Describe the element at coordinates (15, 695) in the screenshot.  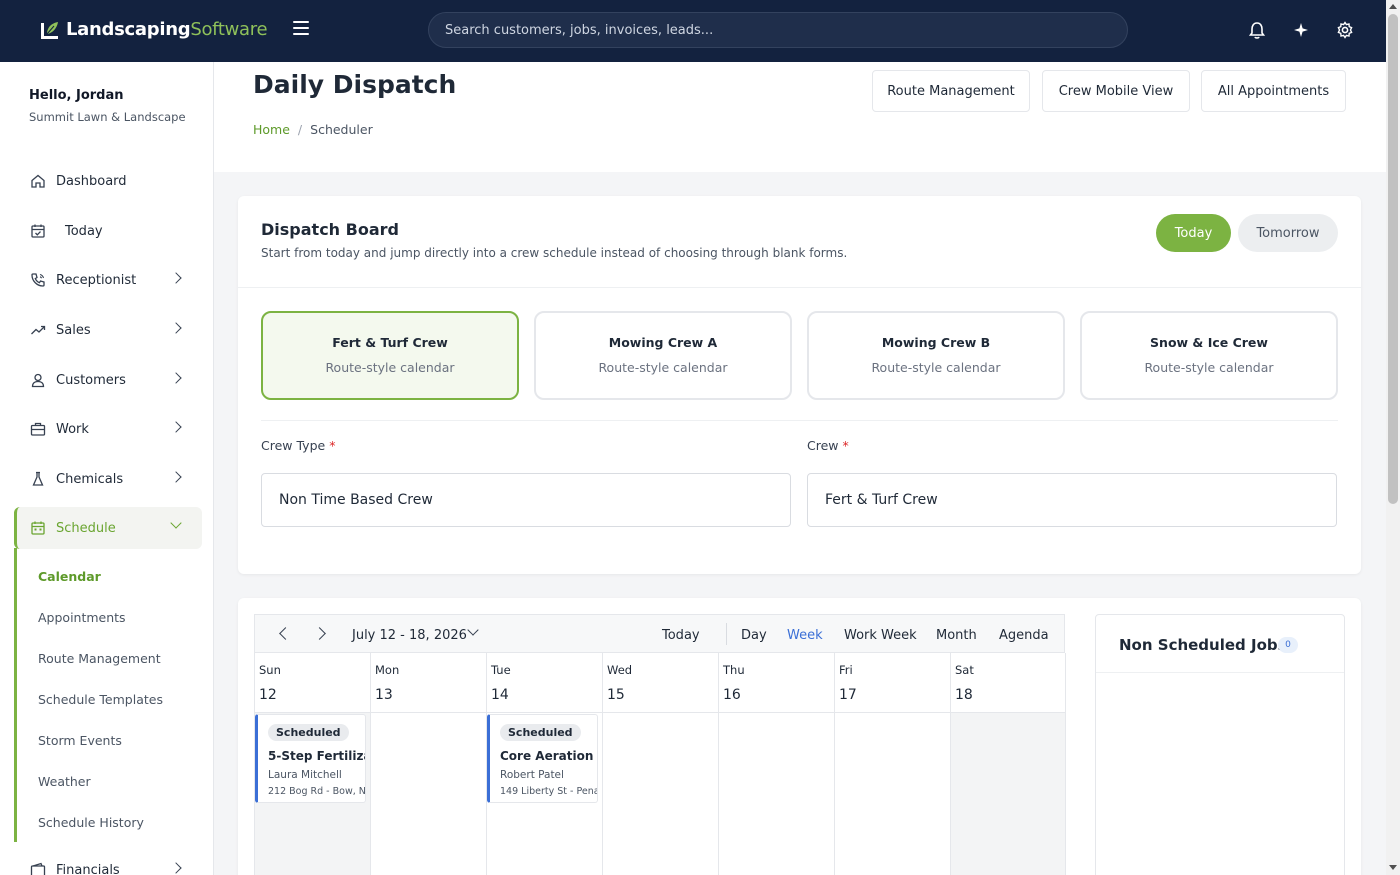
I see `subnav-indicator` at that location.